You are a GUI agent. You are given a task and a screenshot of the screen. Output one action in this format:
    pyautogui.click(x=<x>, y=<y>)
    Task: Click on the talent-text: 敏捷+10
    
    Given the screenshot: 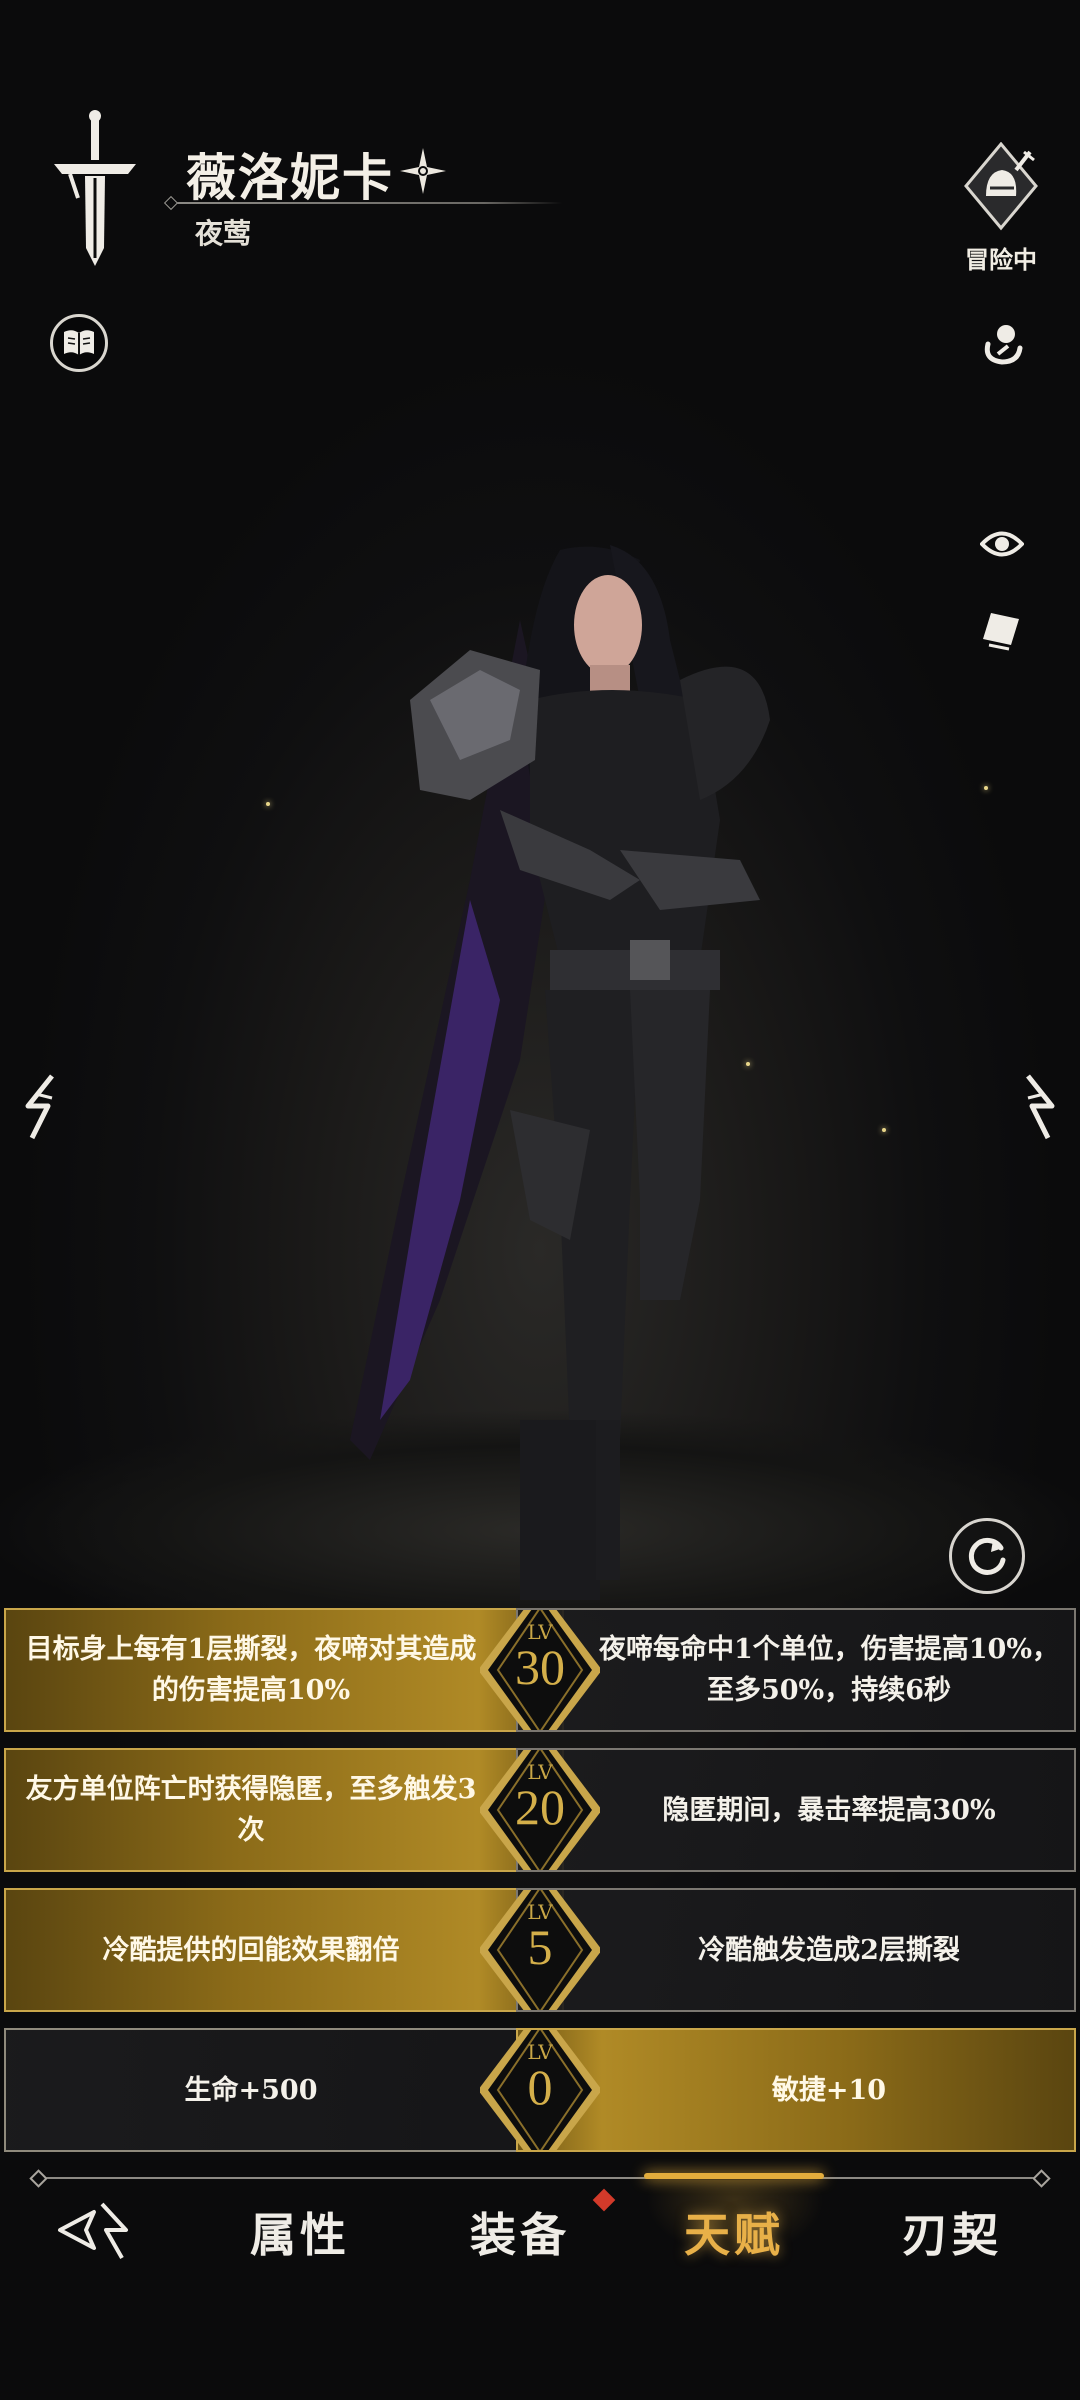 What is the action you would take?
    pyautogui.click(x=829, y=2090)
    